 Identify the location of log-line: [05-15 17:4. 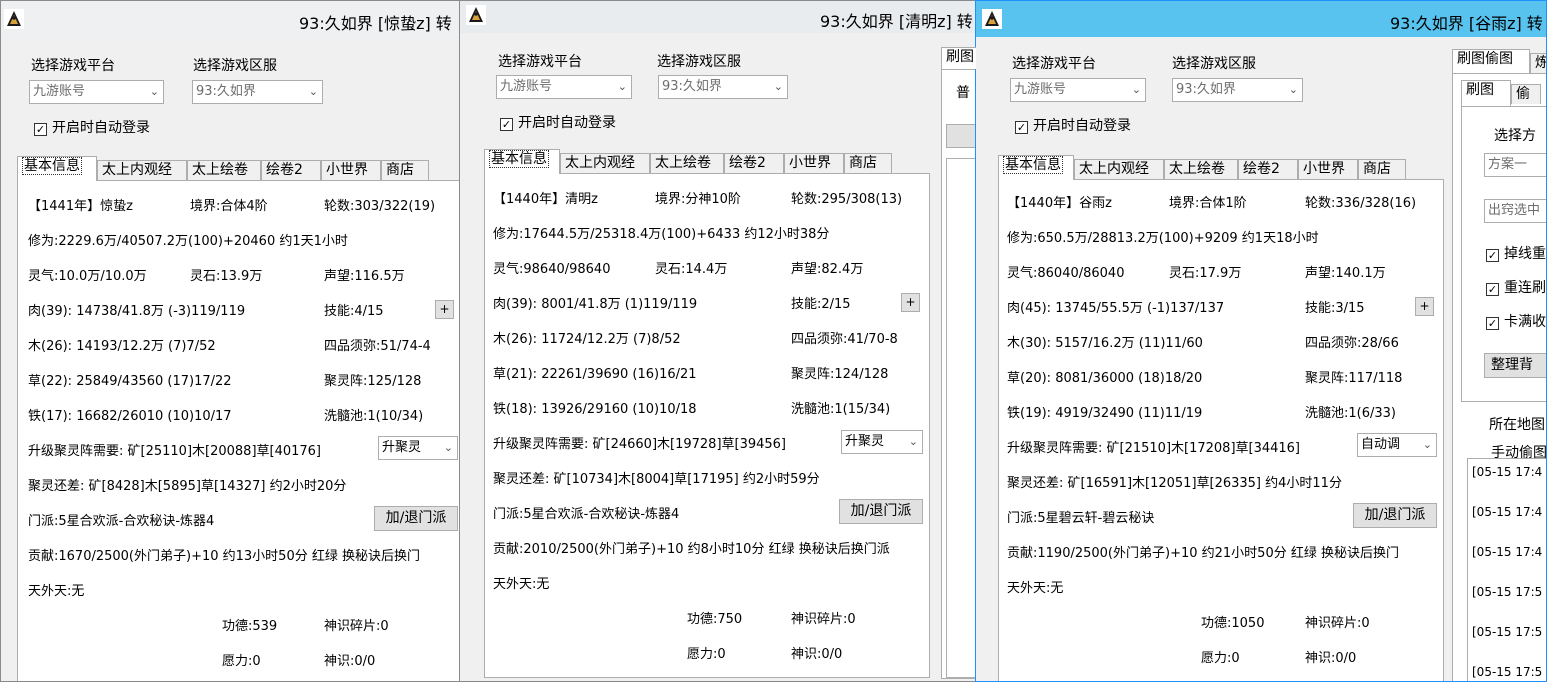
(1507, 512).